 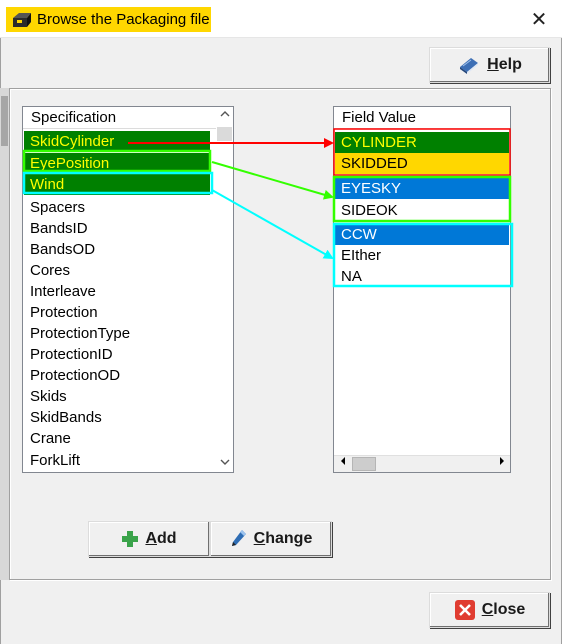 What do you see at coordinates (289, 538) in the screenshot?
I see `change-label: hange` at bounding box center [289, 538].